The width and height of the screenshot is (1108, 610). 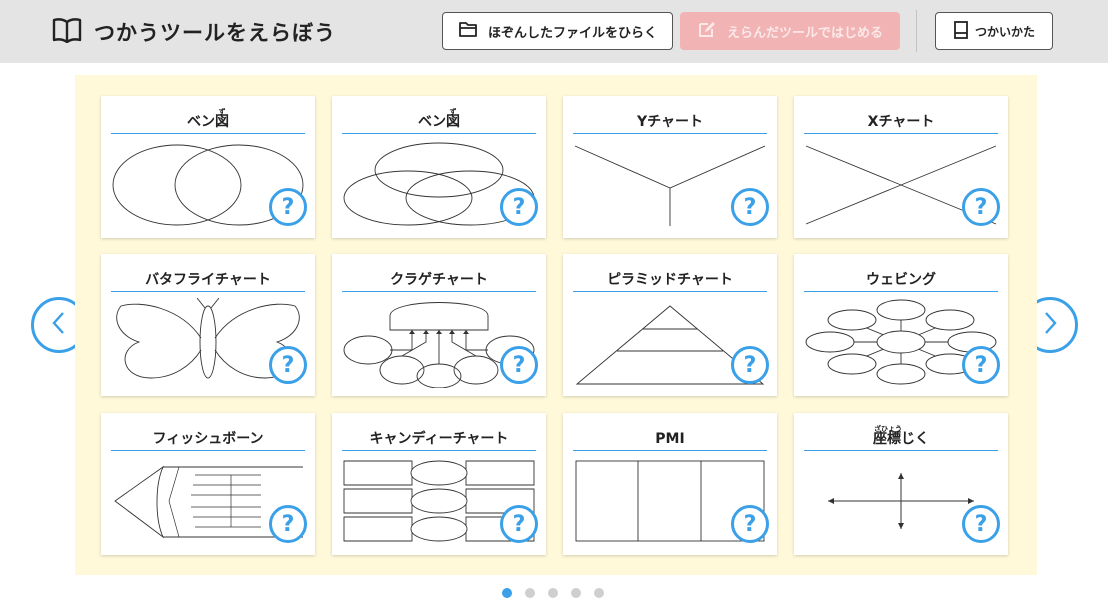 I want to click on open-saved-file-button: ほぞんしたファイルをひらく, so click(x=557, y=31).